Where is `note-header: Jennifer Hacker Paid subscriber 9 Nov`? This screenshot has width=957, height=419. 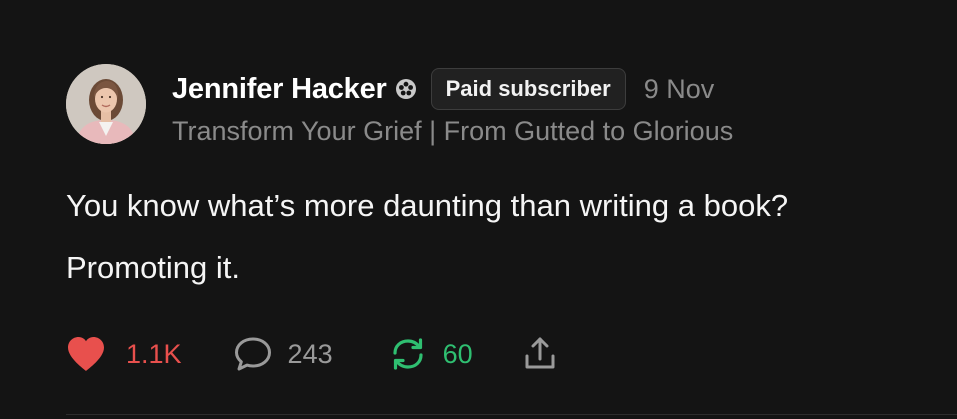
note-header: Jennifer Hacker Paid subscriber 9 Nov is located at coordinates (443, 89).